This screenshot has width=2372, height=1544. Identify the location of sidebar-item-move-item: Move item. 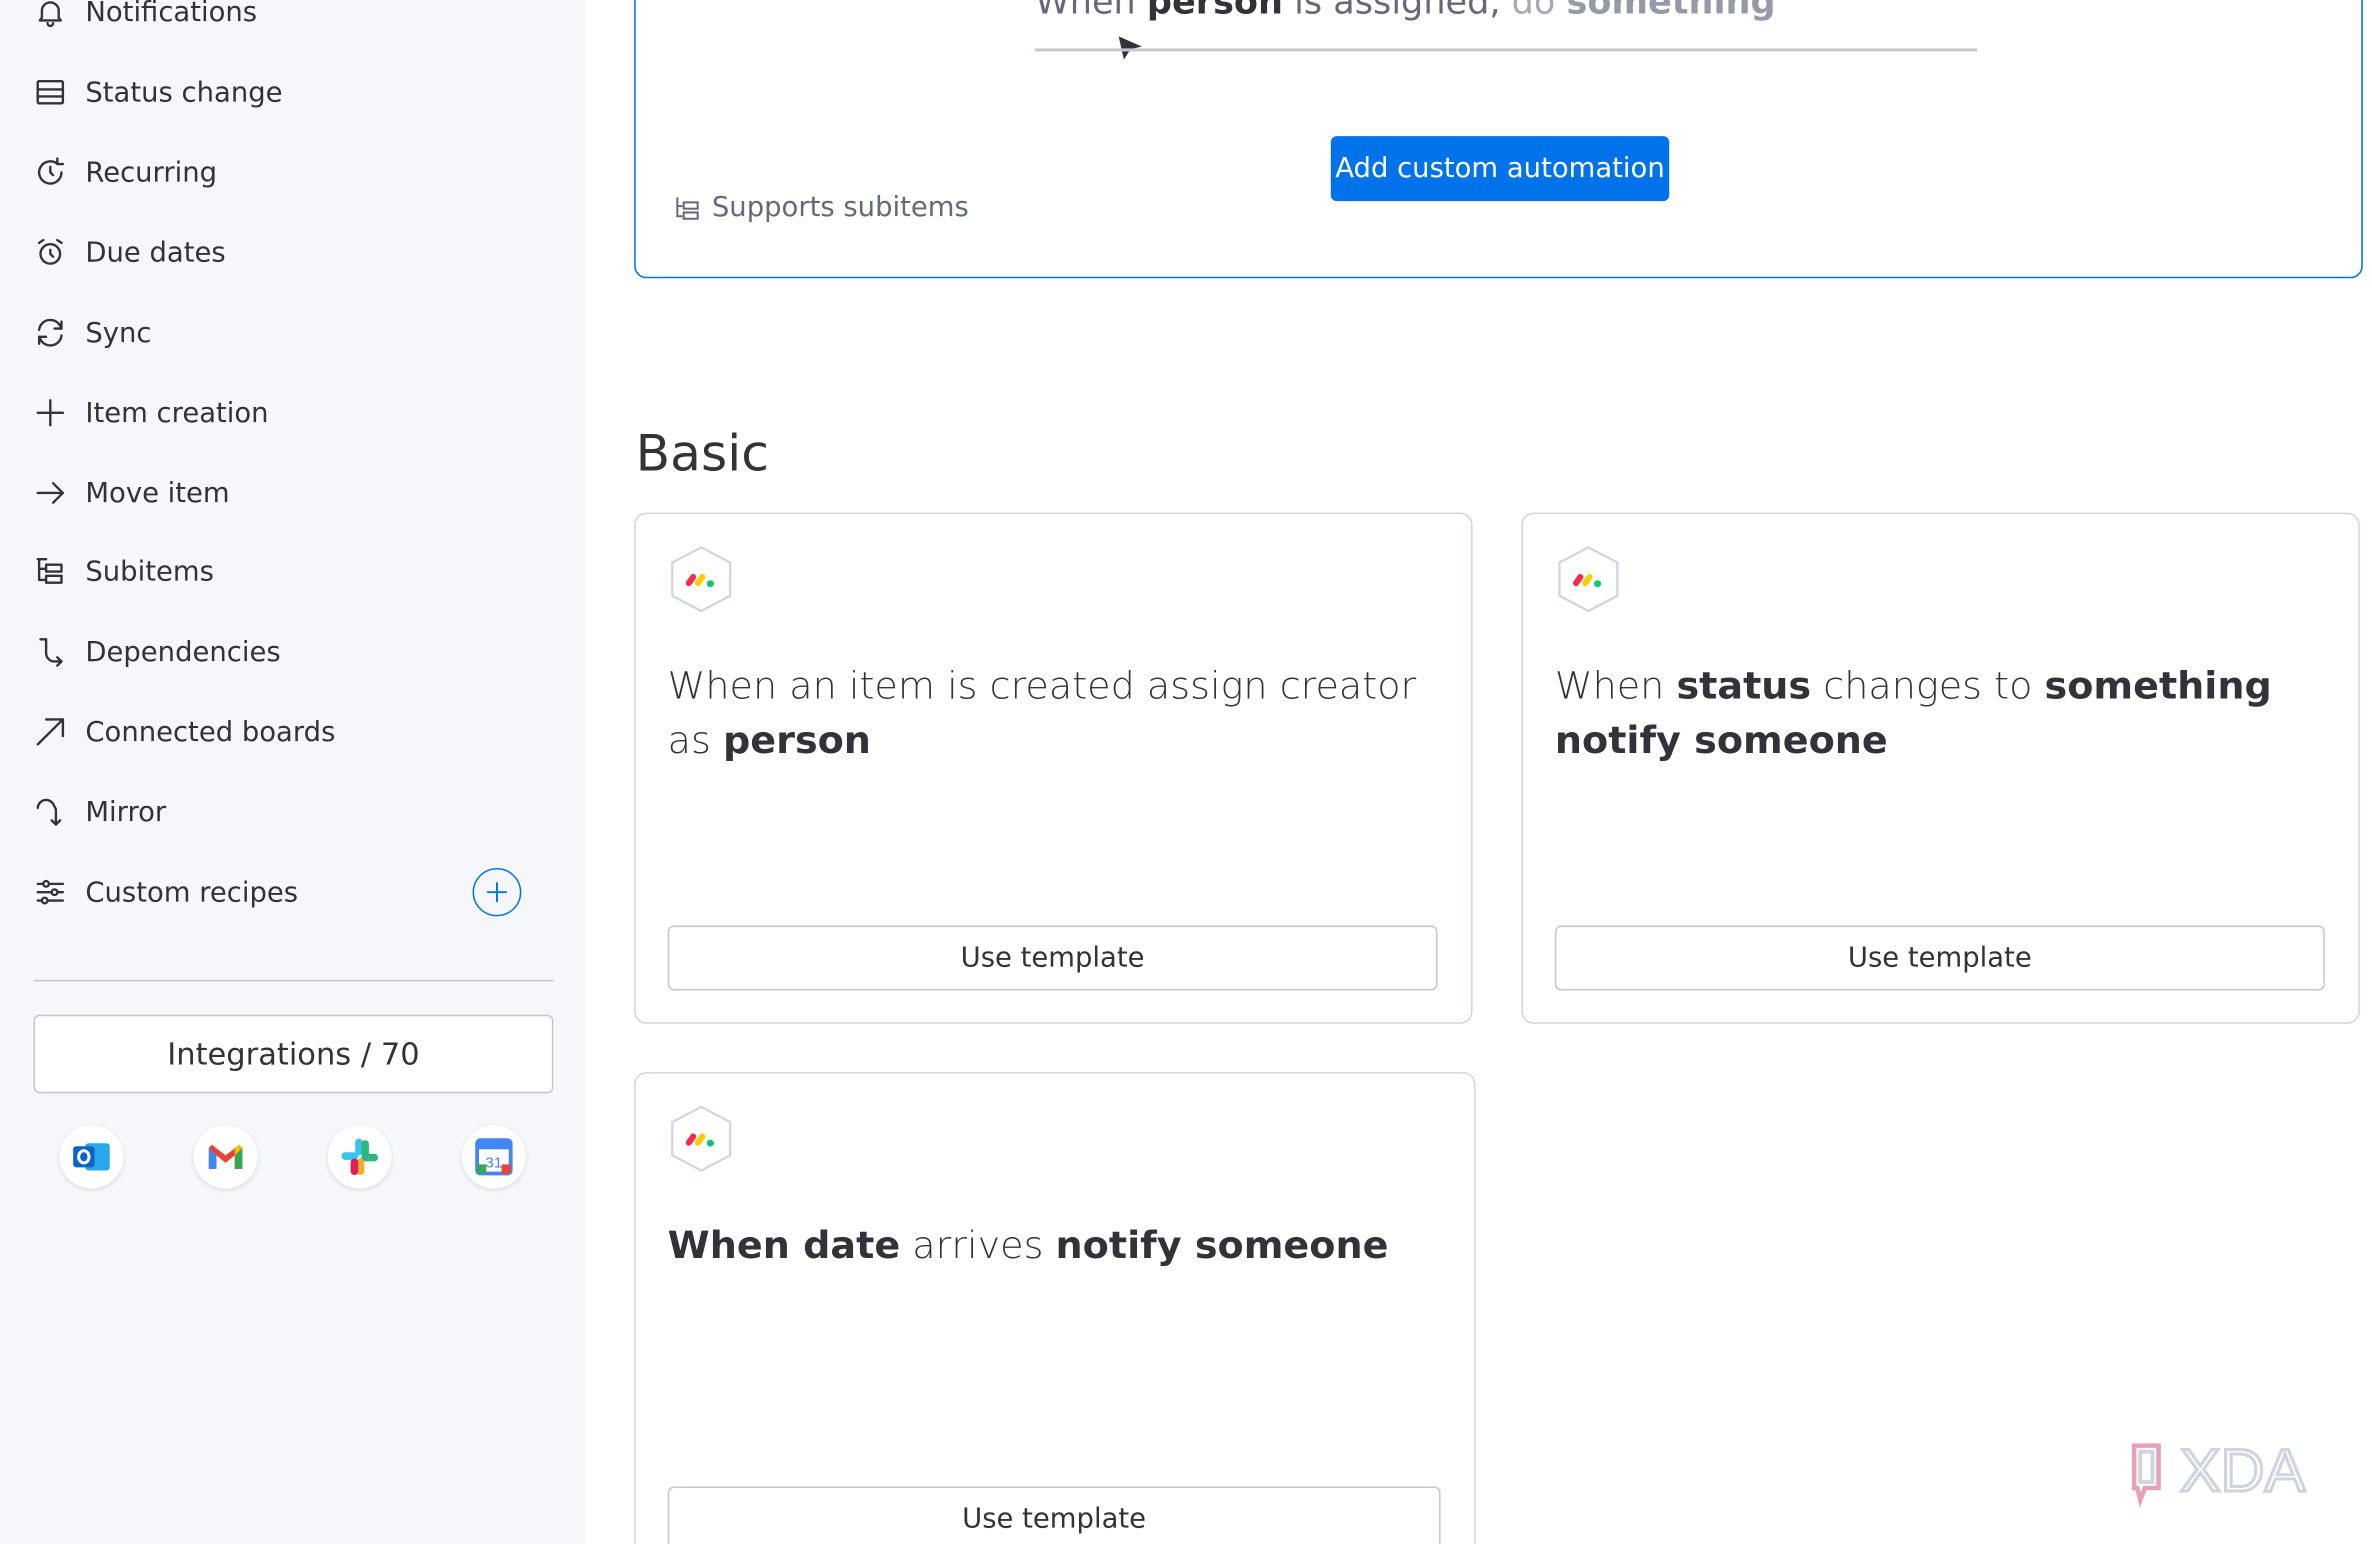
(293, 493).